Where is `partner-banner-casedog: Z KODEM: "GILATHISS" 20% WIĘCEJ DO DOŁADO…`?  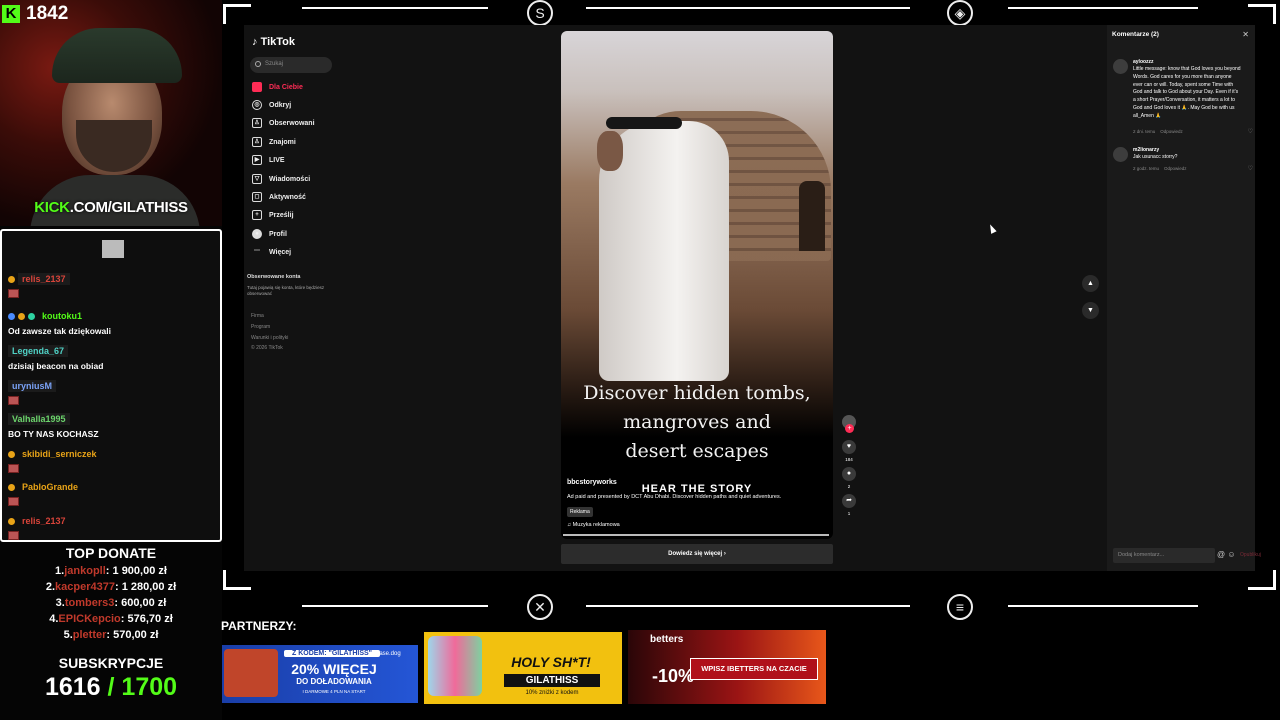
partner-banner-casedog: Z KODEM: "GILATHISS" 20% WIĘCEJ DO DOŁADO… is located at coordinates (320, 674).